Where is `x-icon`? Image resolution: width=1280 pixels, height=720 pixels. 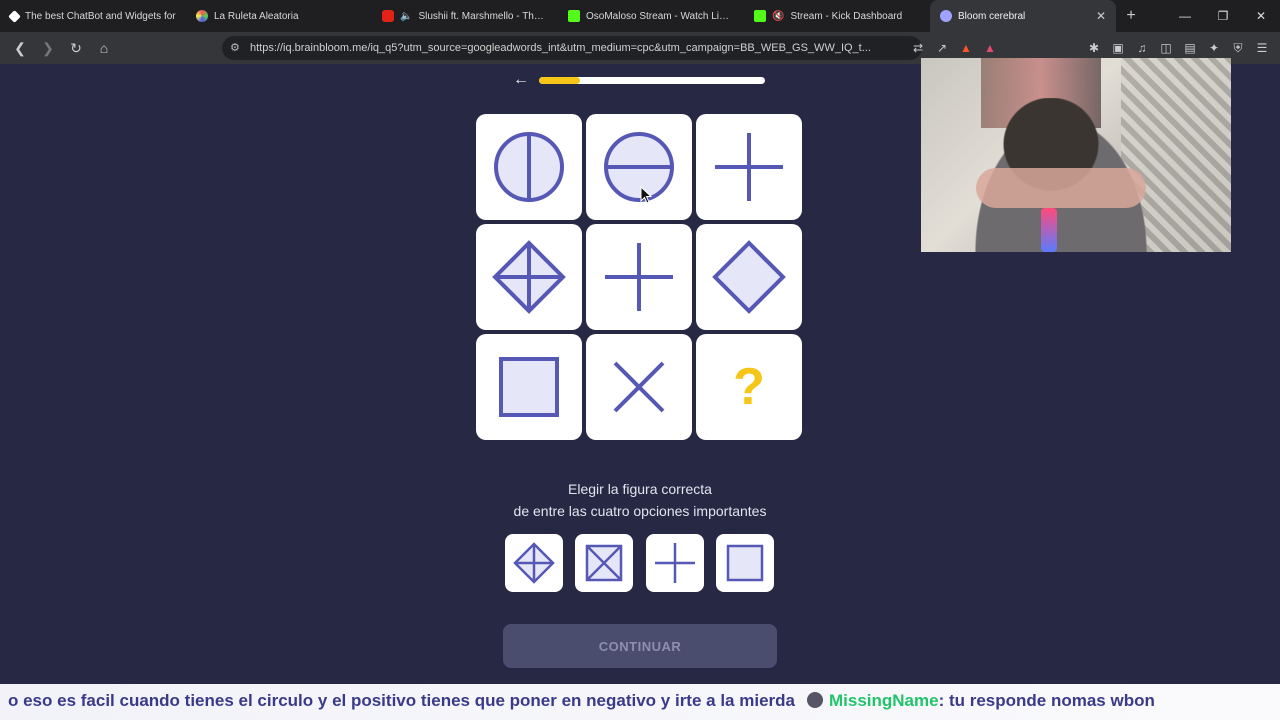
x-icon is located at coordinates (639, 387).